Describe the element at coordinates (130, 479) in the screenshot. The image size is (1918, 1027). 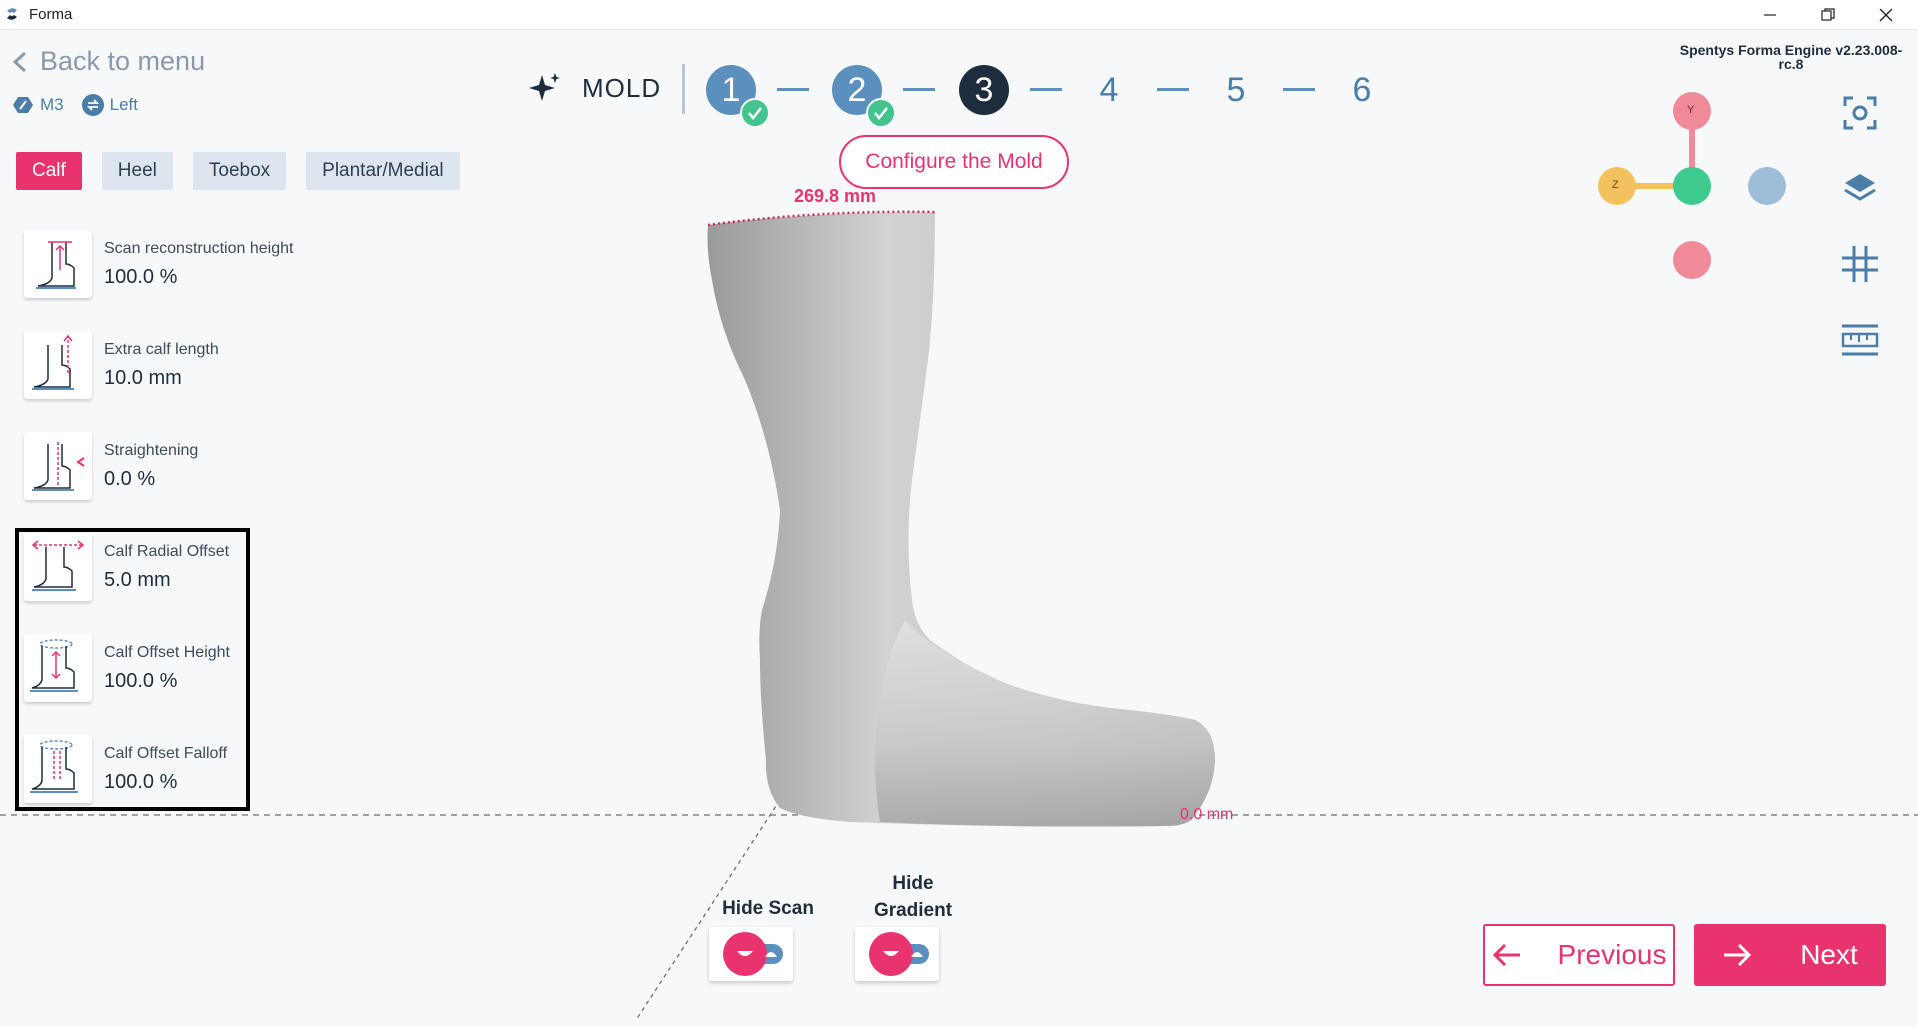
I see `param-value: 0.0 %` at that location.